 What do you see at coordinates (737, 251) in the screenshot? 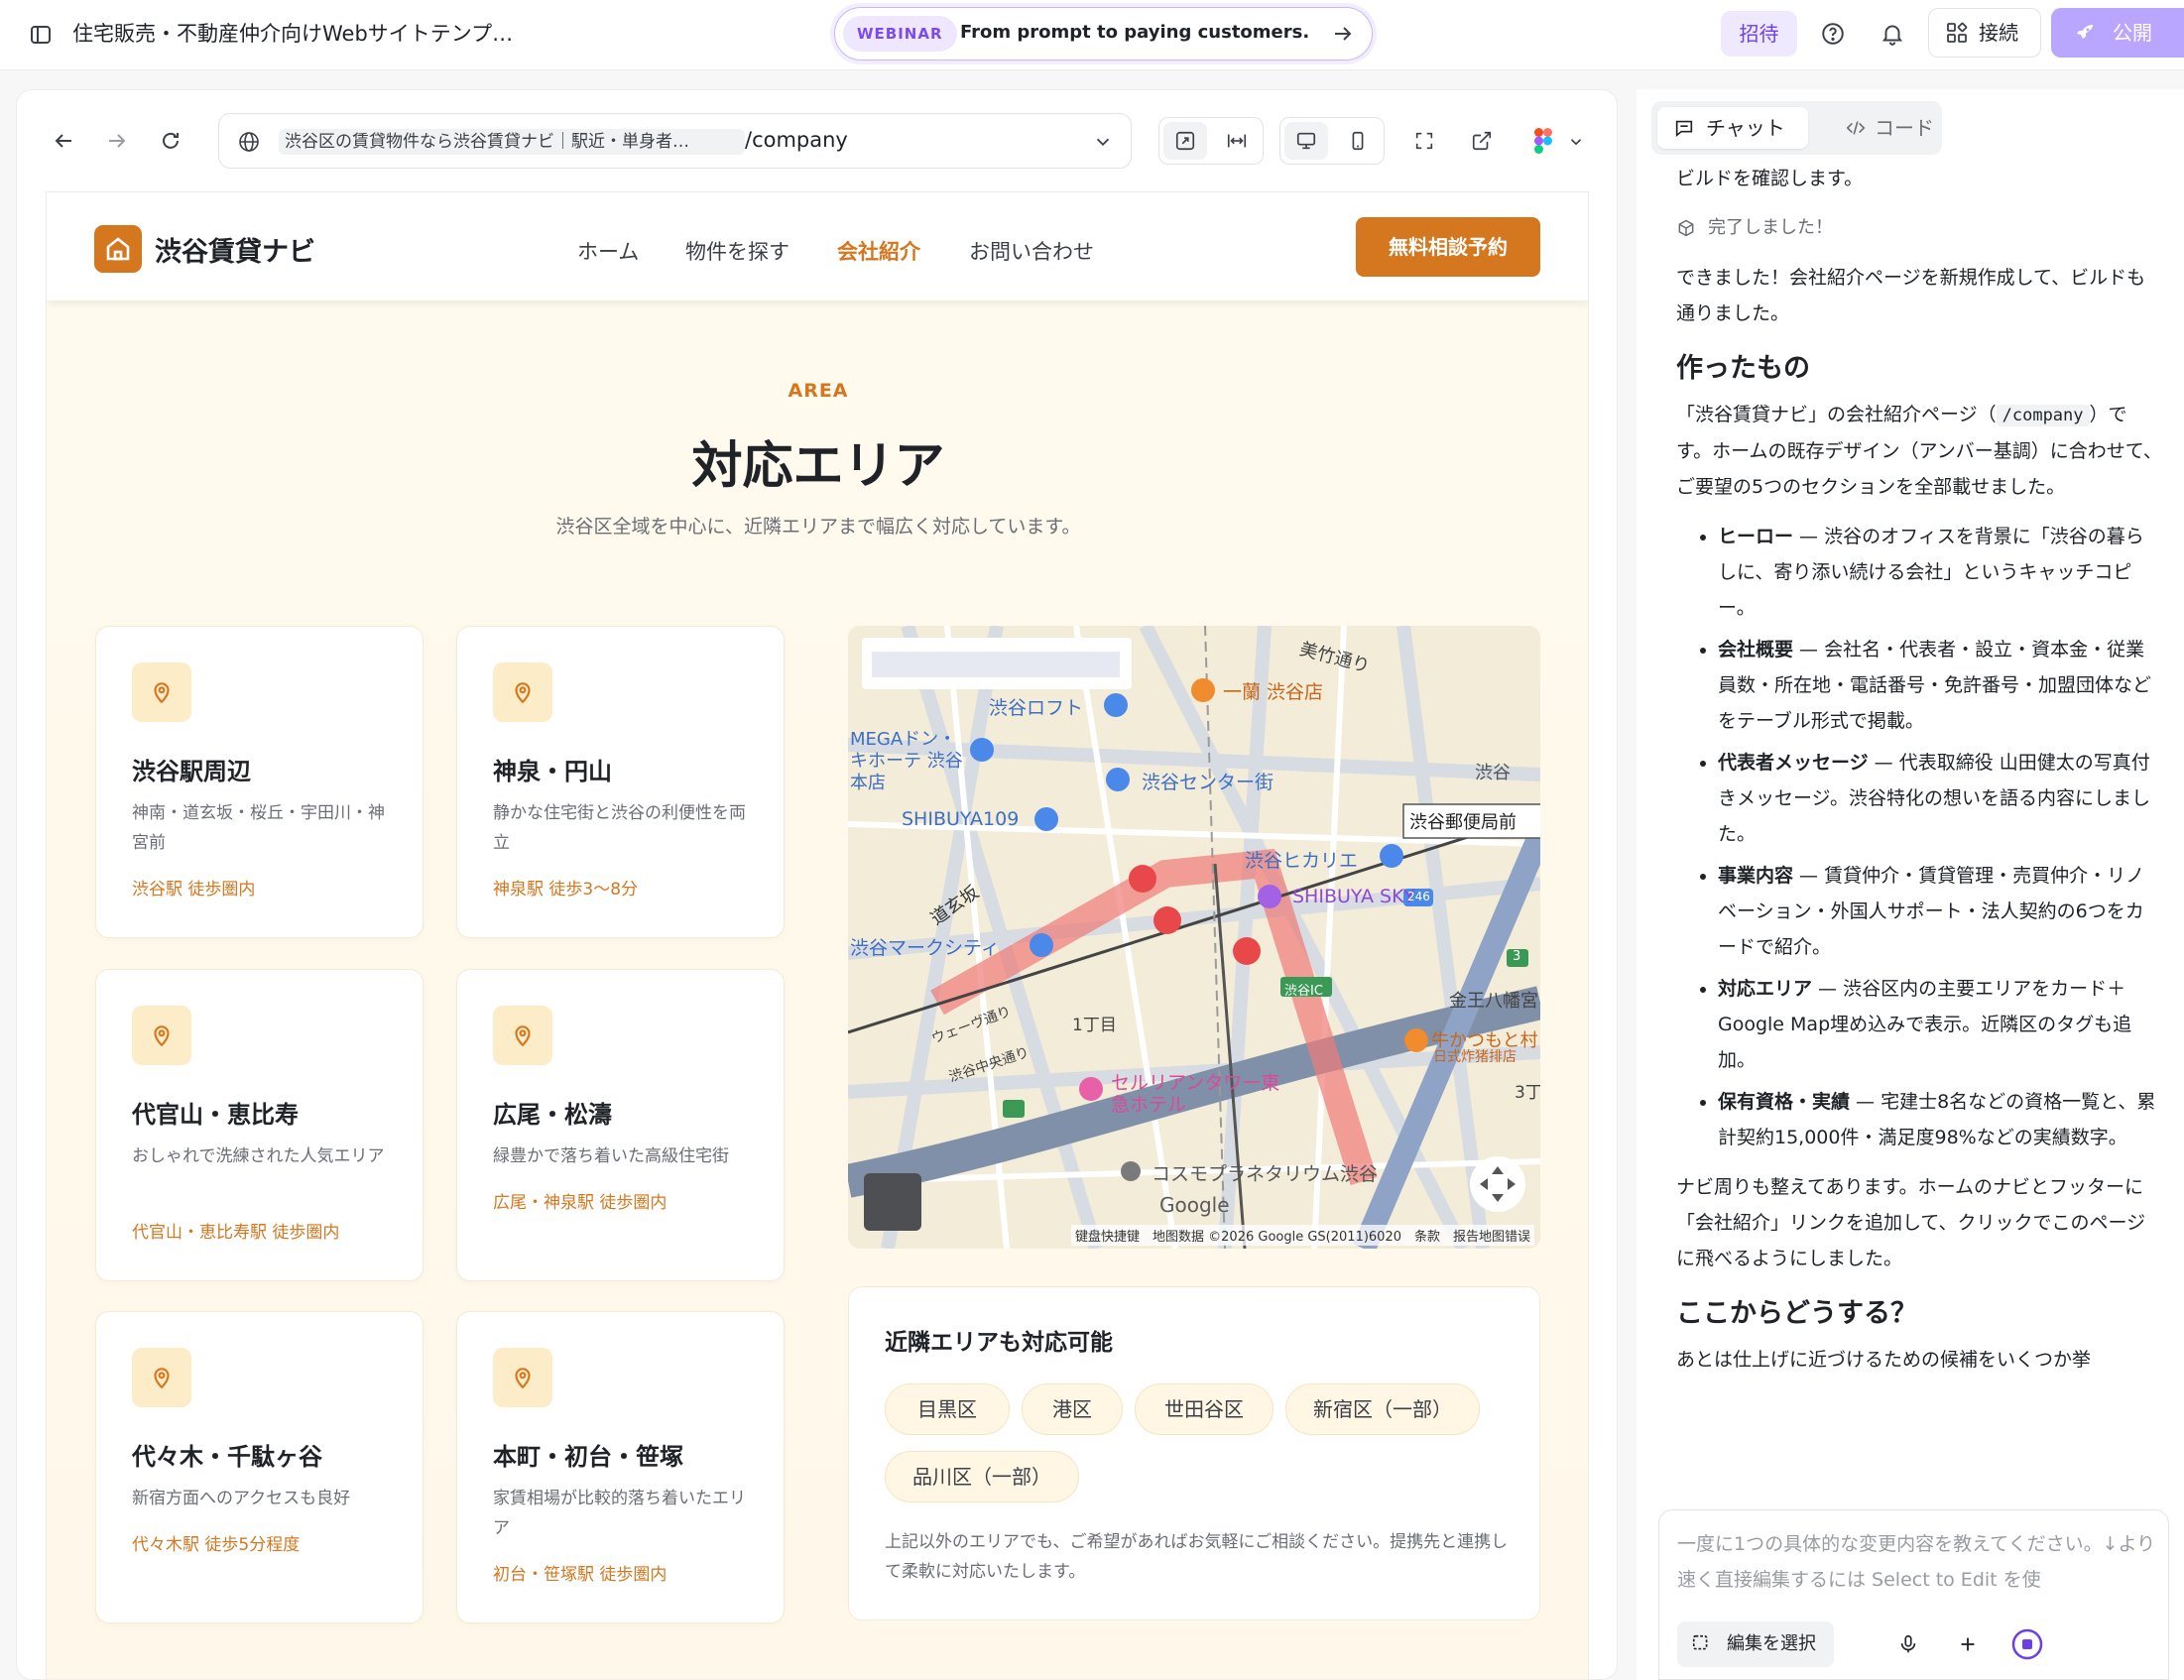
I see `nav-properties: 物件を探す` at bounding box center [737, 251].